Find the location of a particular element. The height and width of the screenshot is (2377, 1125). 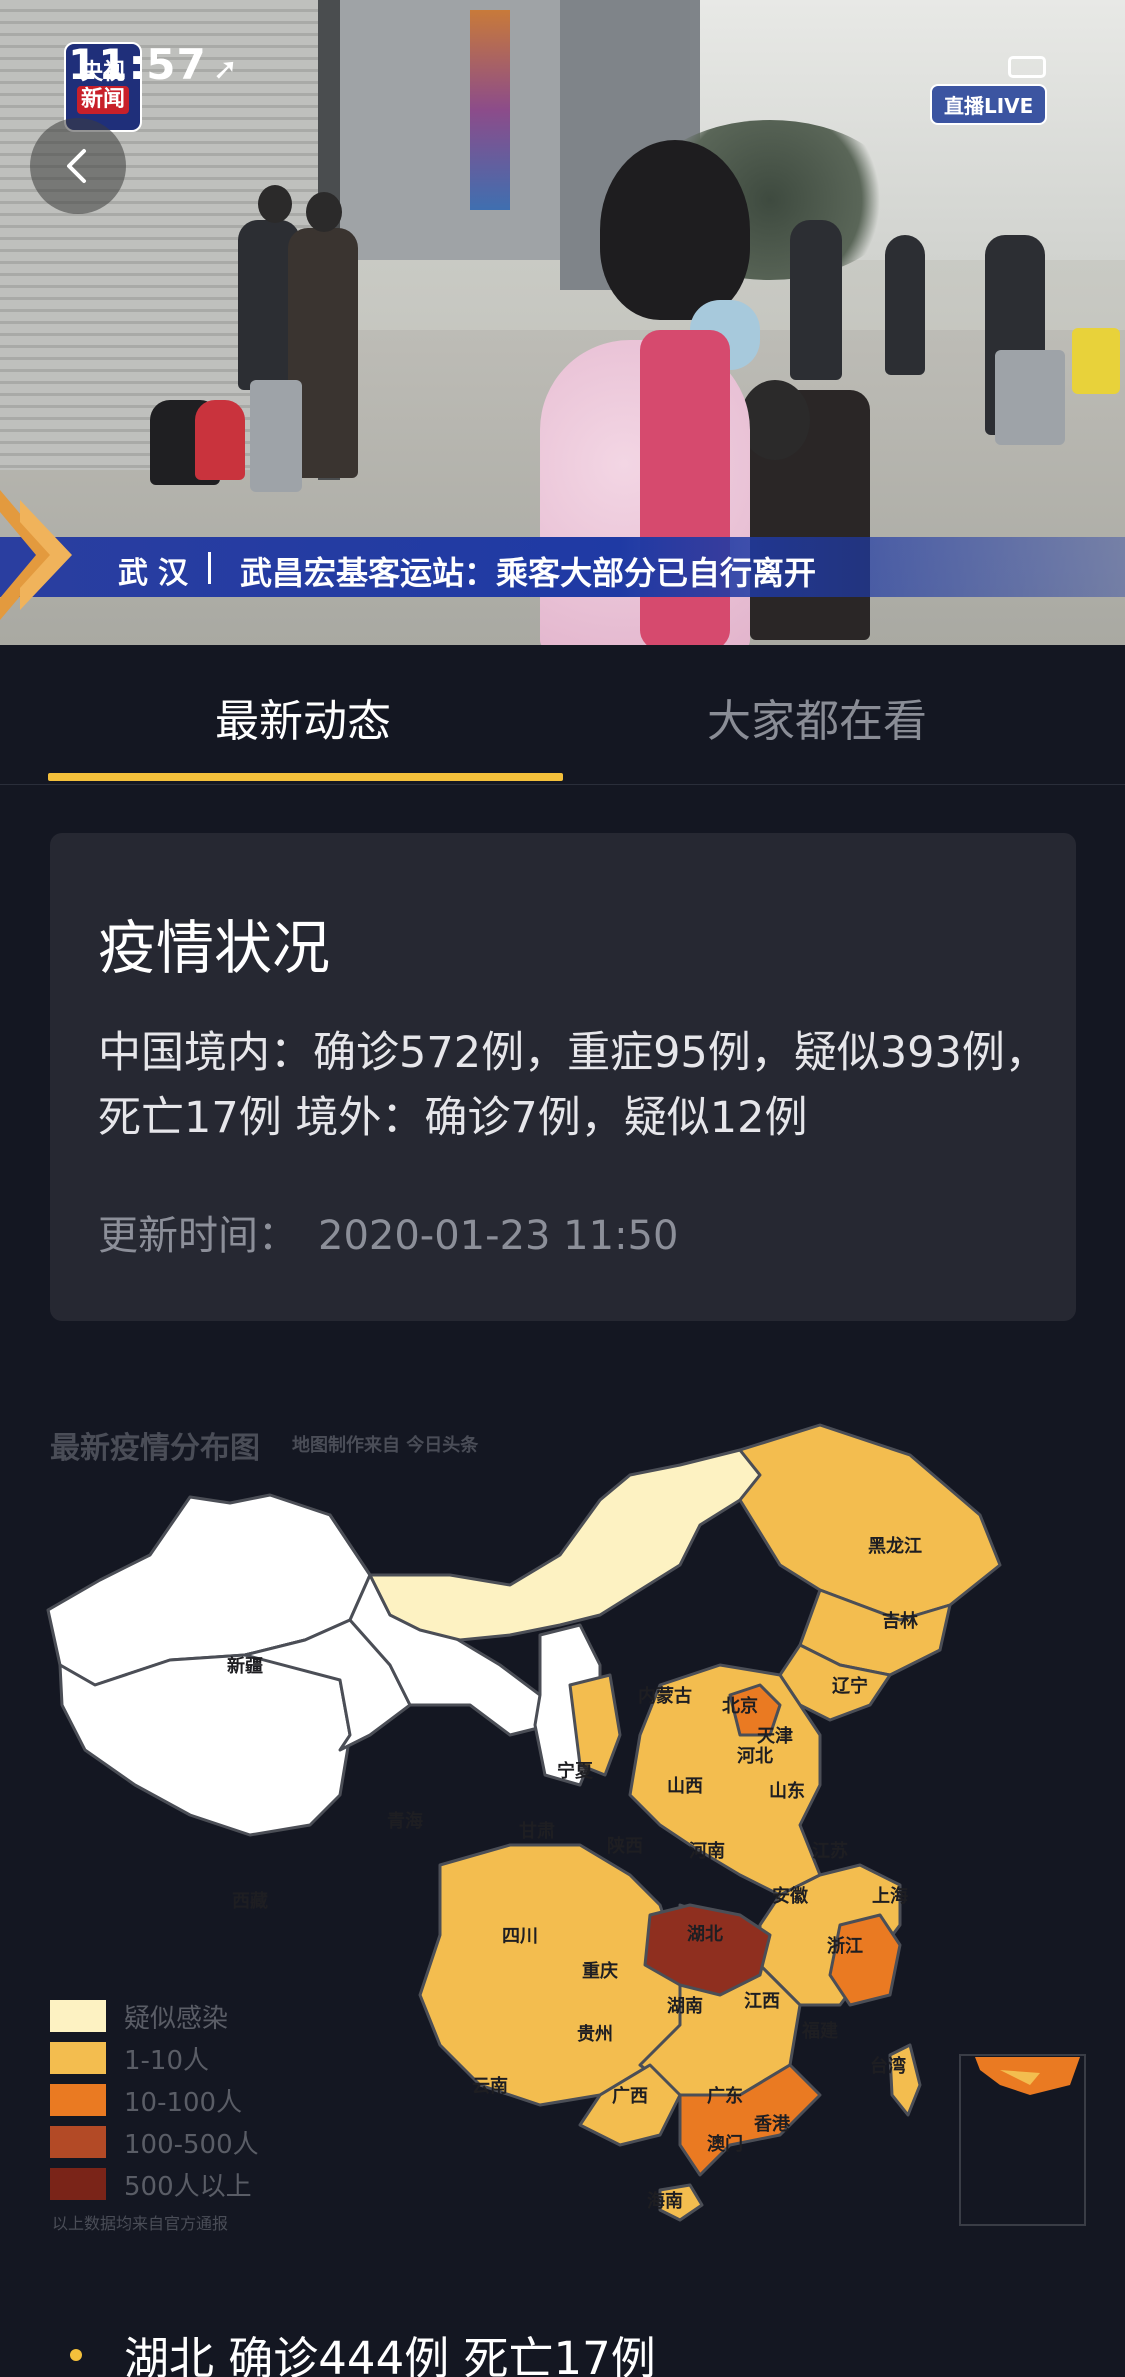

ticker-chevron-icon is located at coordinates (36, 555).